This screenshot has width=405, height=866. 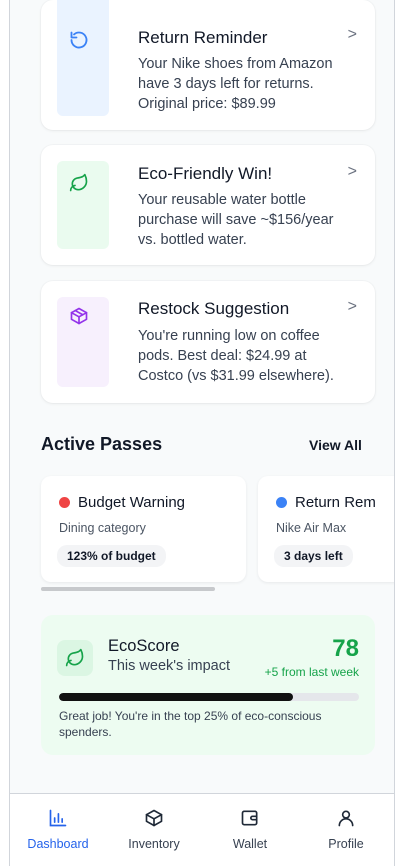 I want to click on wallet-icon, so click(x=249, y=818).